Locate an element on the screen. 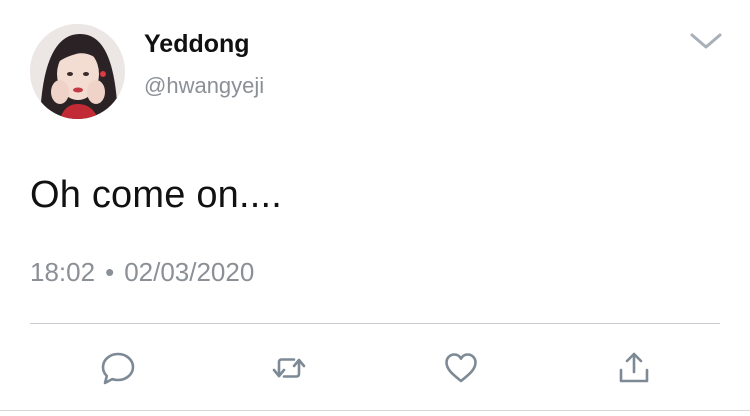  speech-bubble-icon is located at coordinates (118, 368).